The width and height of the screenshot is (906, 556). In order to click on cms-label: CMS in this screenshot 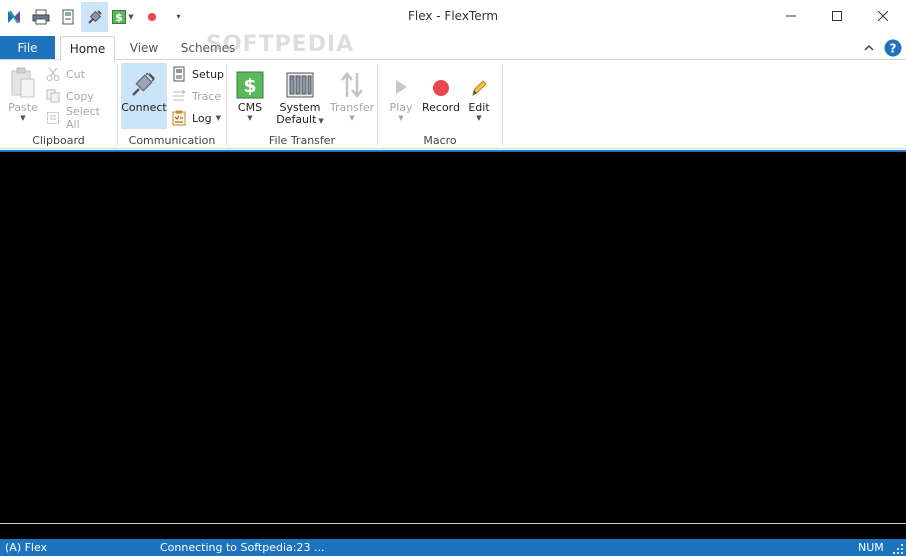, I will do `click(250, 107)`.